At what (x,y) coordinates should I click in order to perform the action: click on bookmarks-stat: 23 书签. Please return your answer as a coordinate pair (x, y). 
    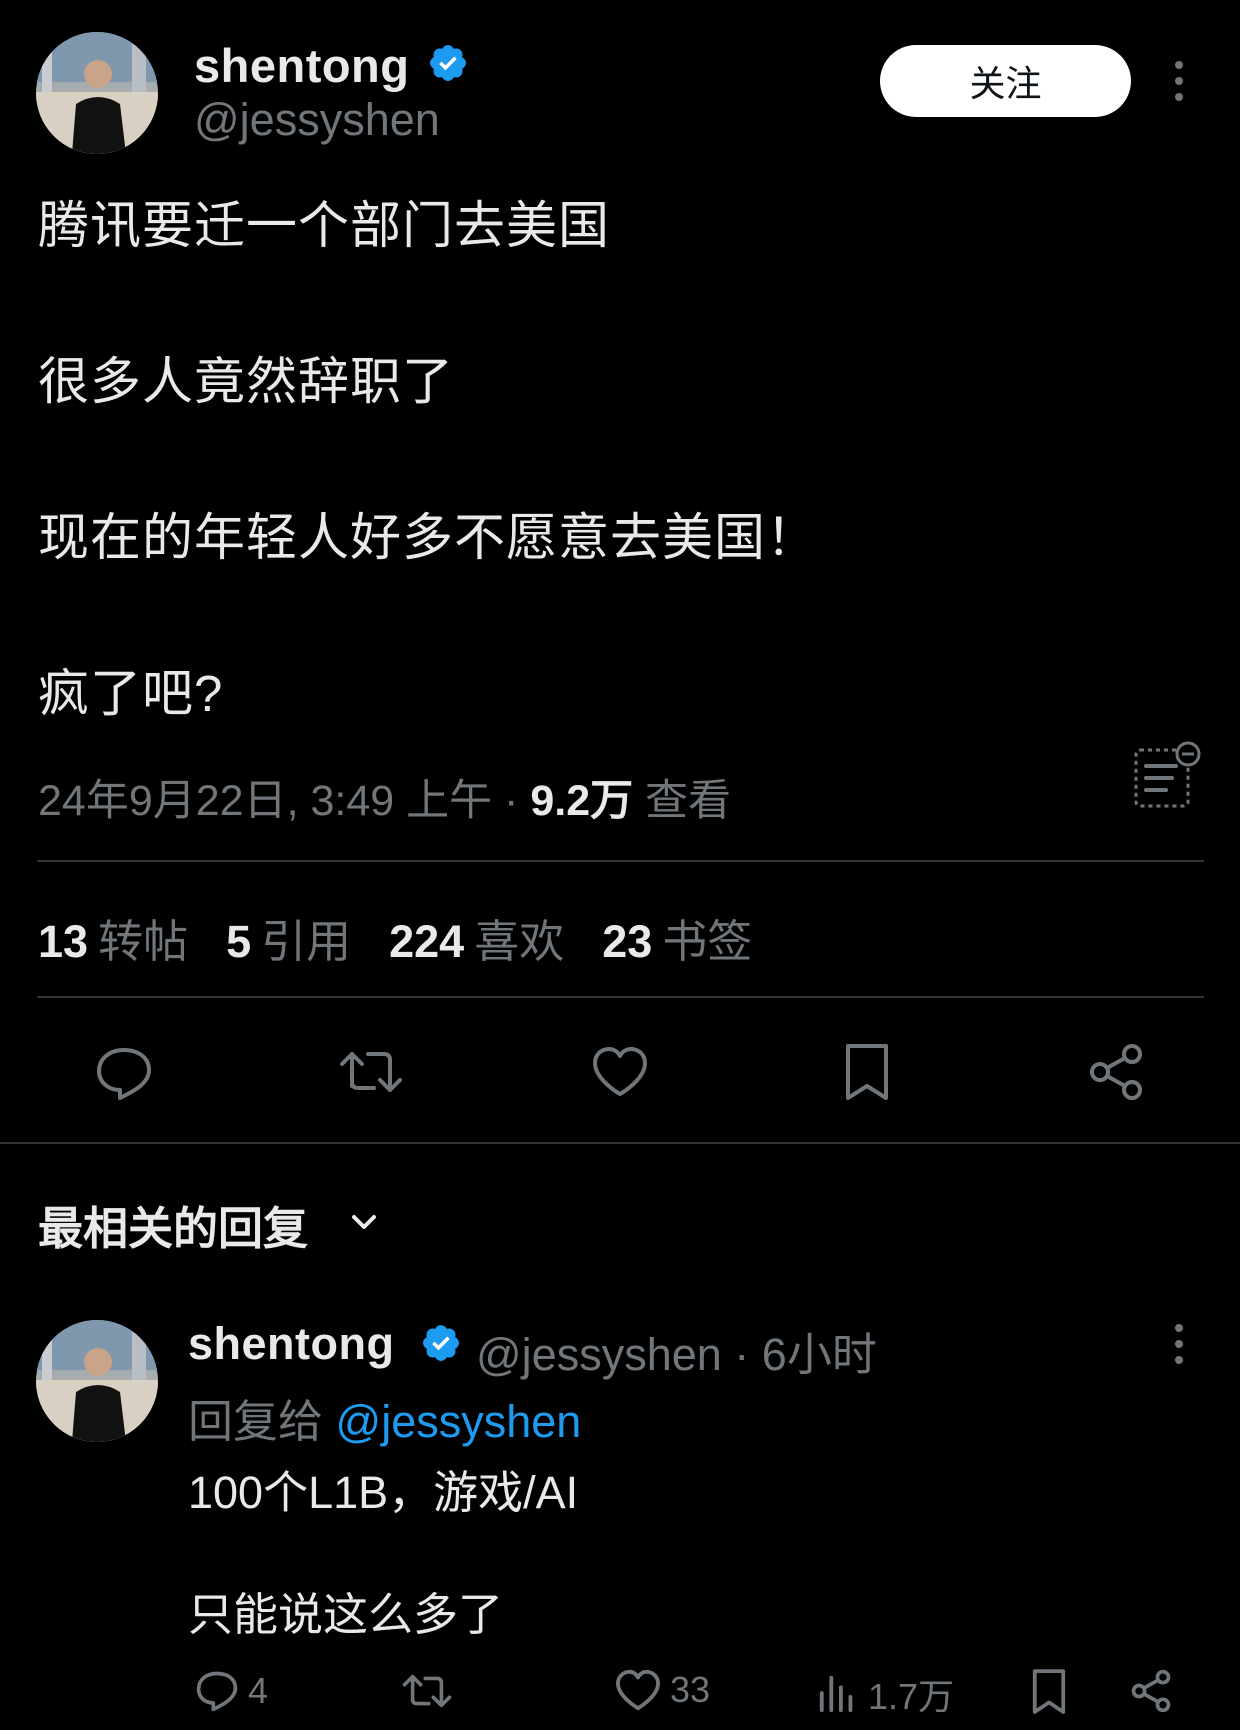
    Looking at the image, I should click on (677, 941).